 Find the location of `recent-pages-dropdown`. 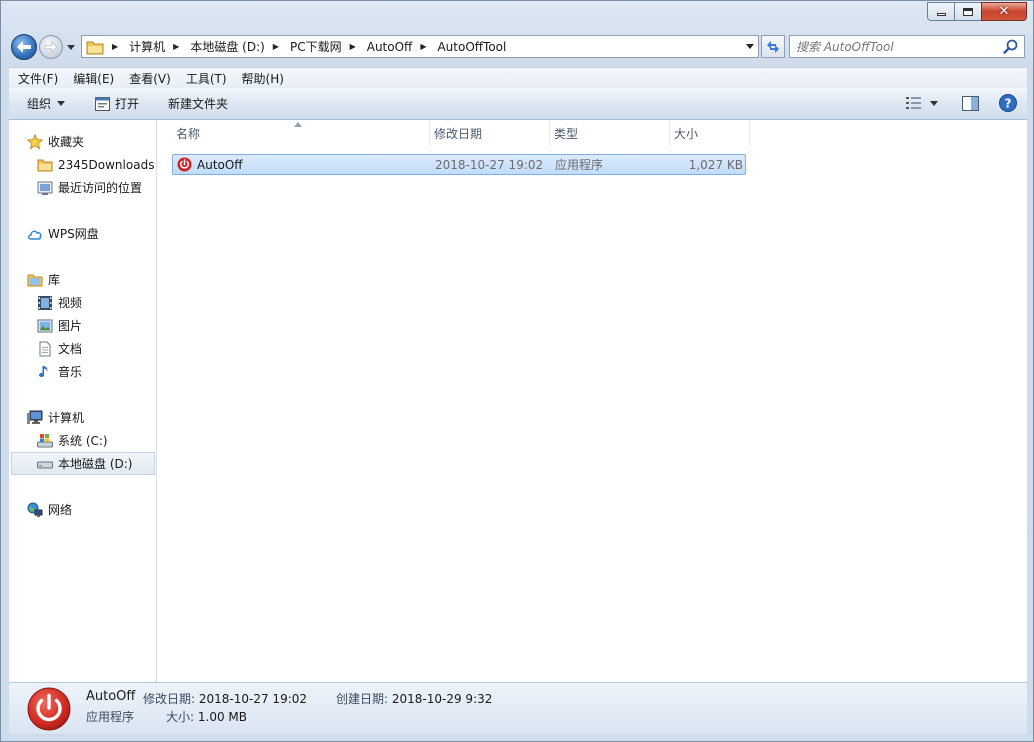

recent-pages-dropdown is located at coordinates (72, 47).